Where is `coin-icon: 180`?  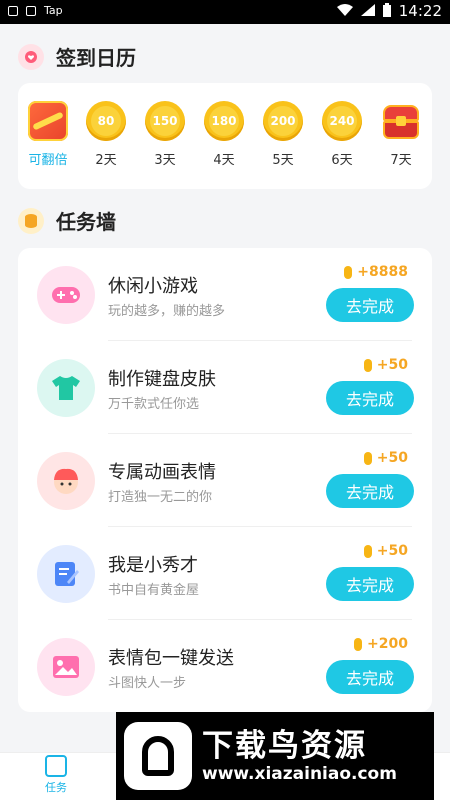 coin-icon: 180 is located at coordinates (224, 121).